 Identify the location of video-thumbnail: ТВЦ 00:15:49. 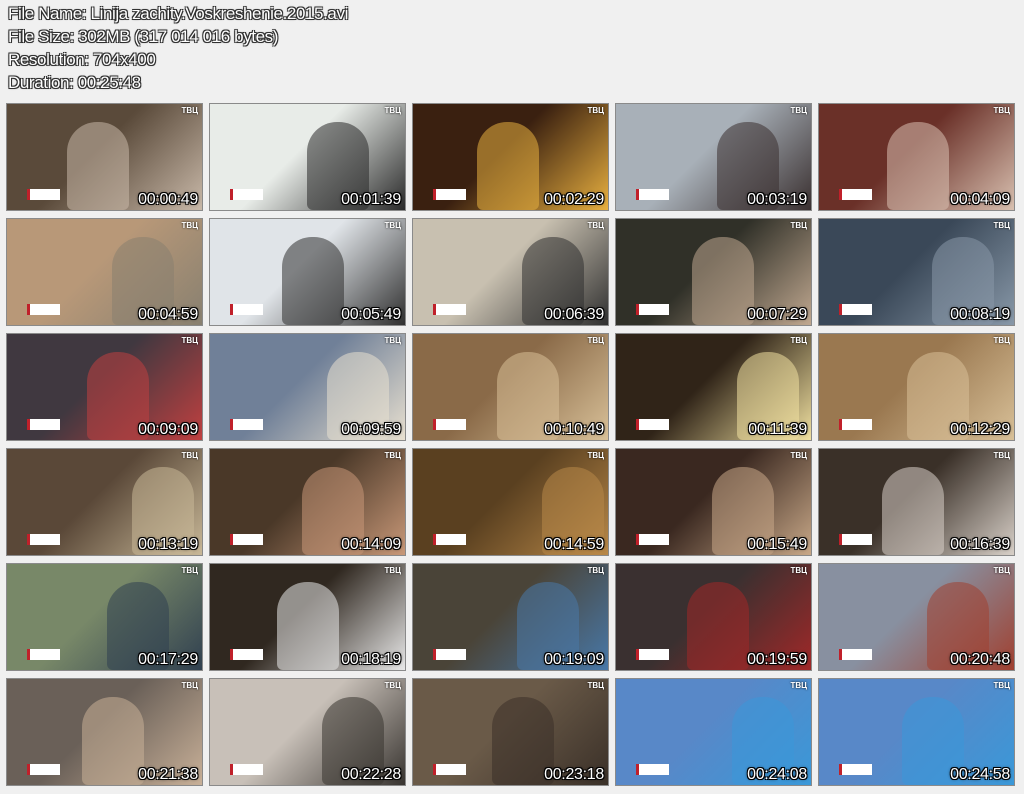
(713, 502).